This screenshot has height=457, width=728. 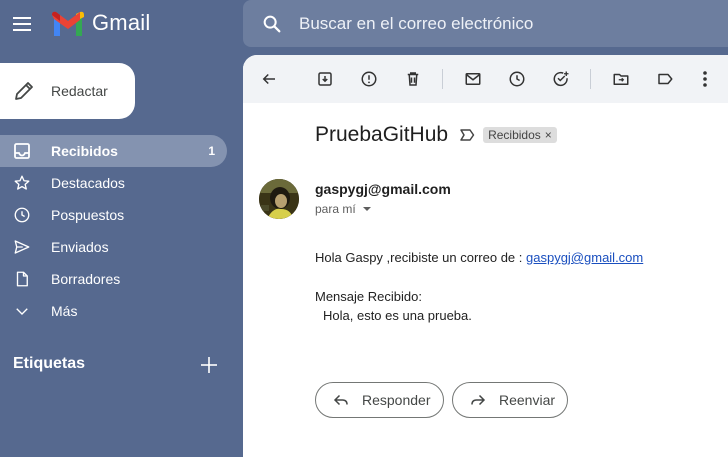 What do you see at coordinates (478, 400) in the screenshot?
I see `forward-icon` at bounding box center [478, 400].